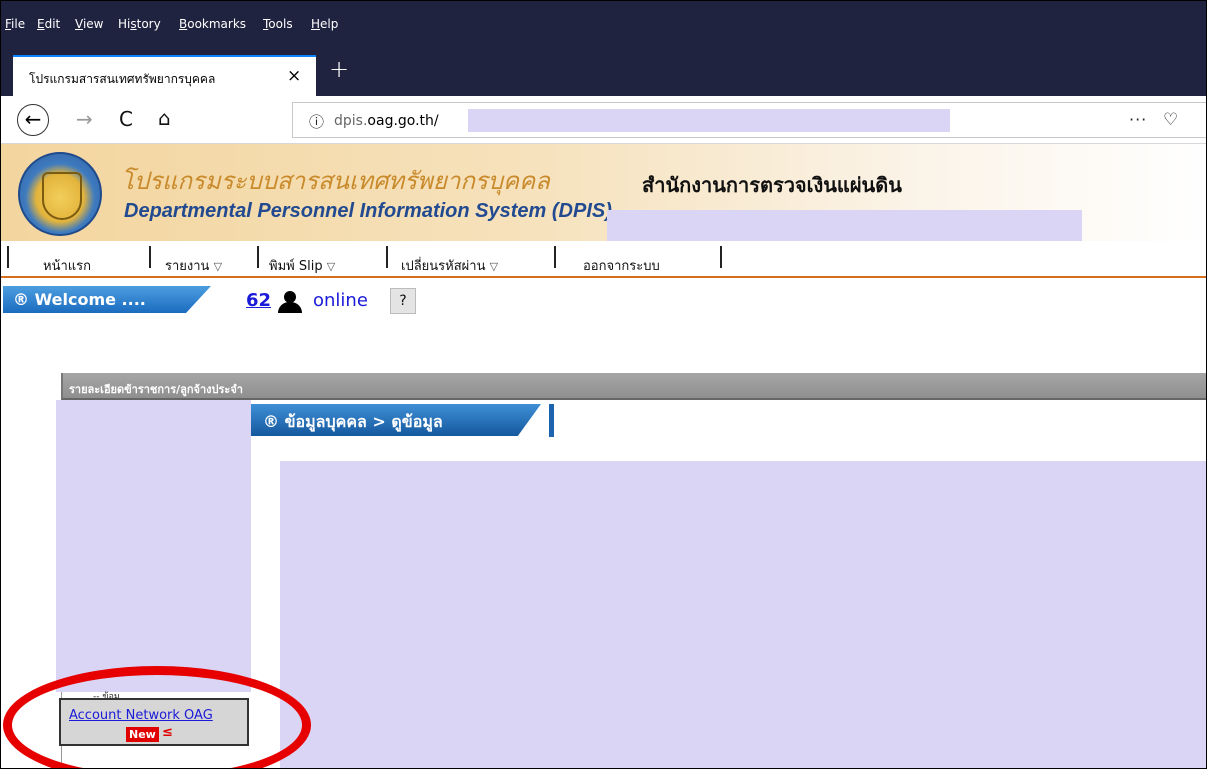  I want to click on menu-view: View, so click(89, 24).